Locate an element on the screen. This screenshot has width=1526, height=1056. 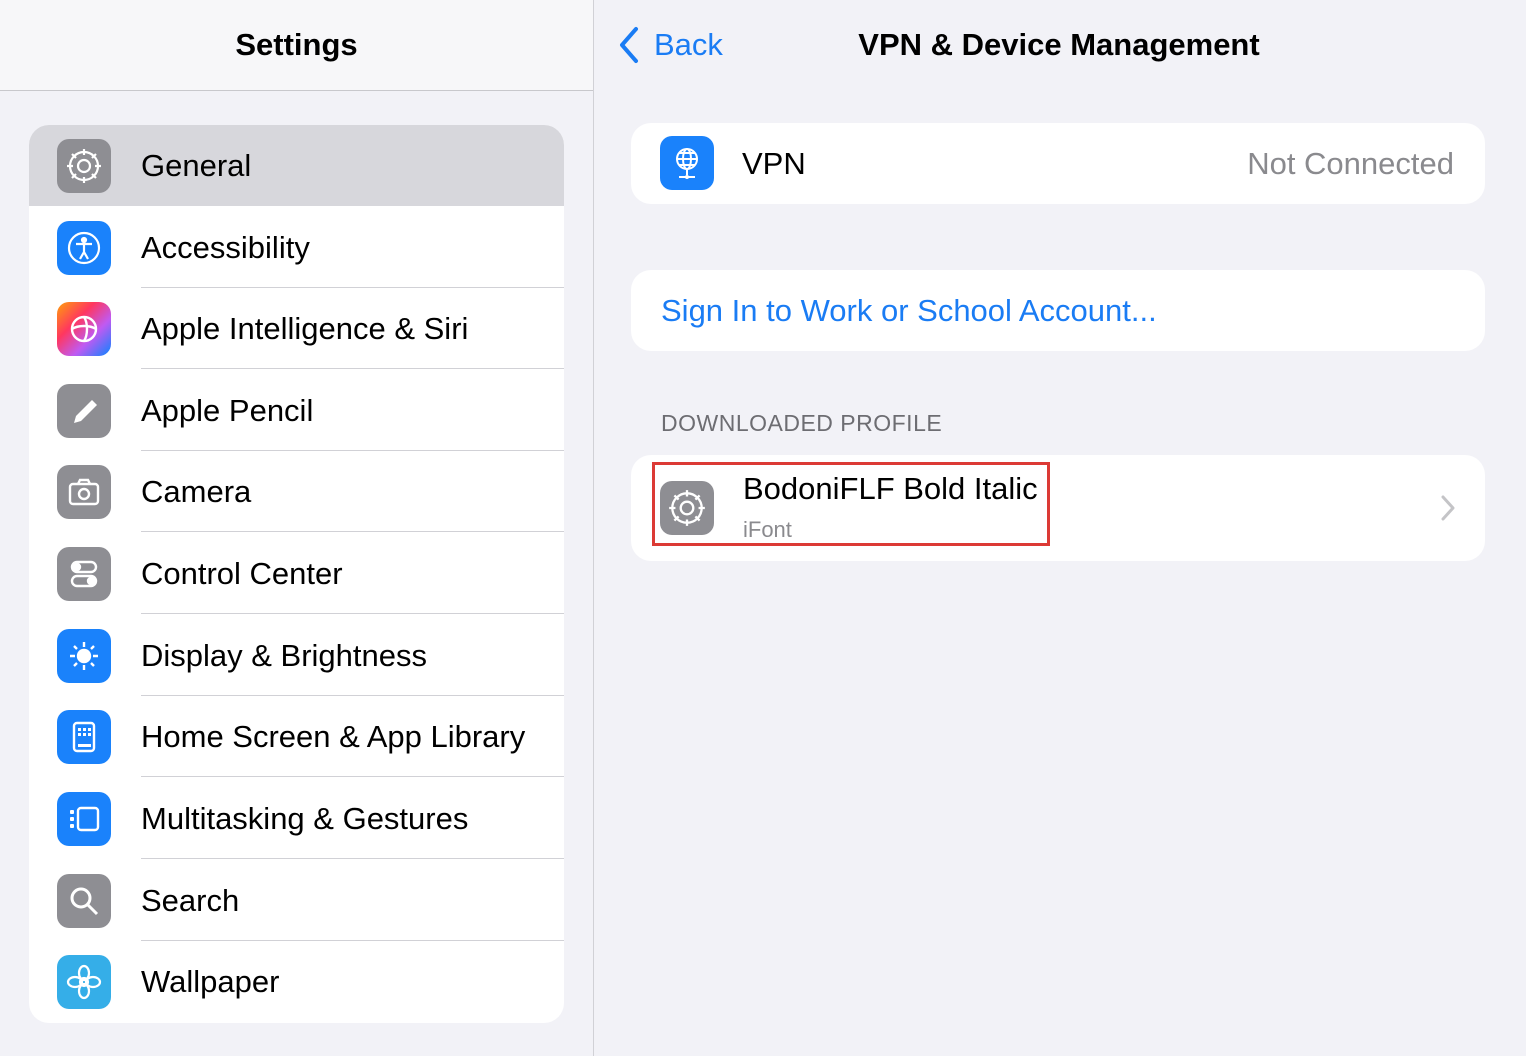
camera-icon is located at coordinates (84, 492).